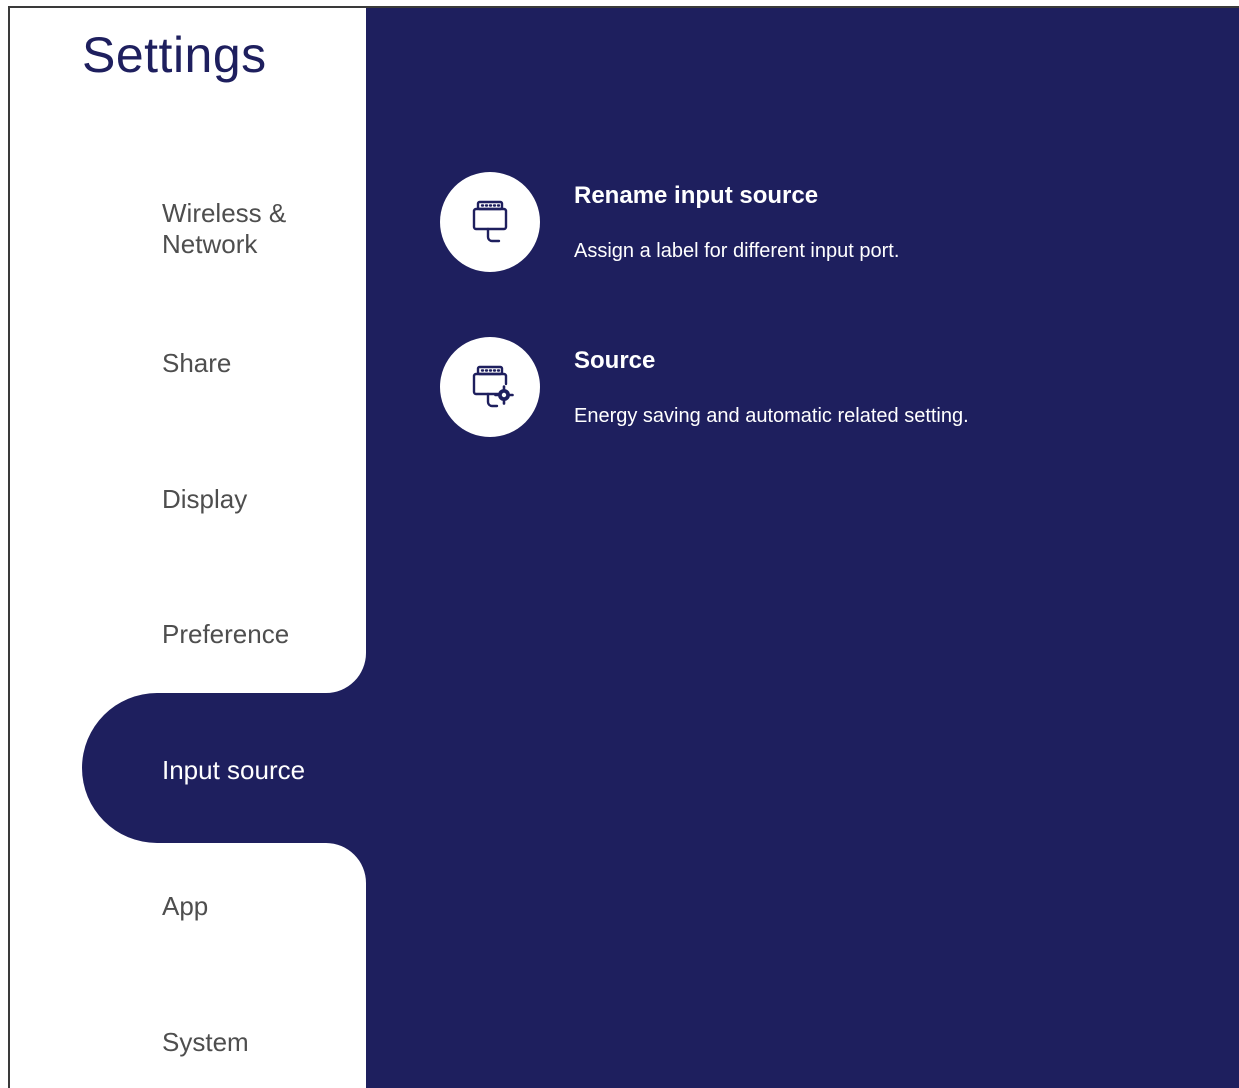 This screenshot has width=1239, height=1088. What do you see at coordinates (346, 673) in the screenshot?
I see `selected-tab-corner-top` at bounding box center [346, 673].